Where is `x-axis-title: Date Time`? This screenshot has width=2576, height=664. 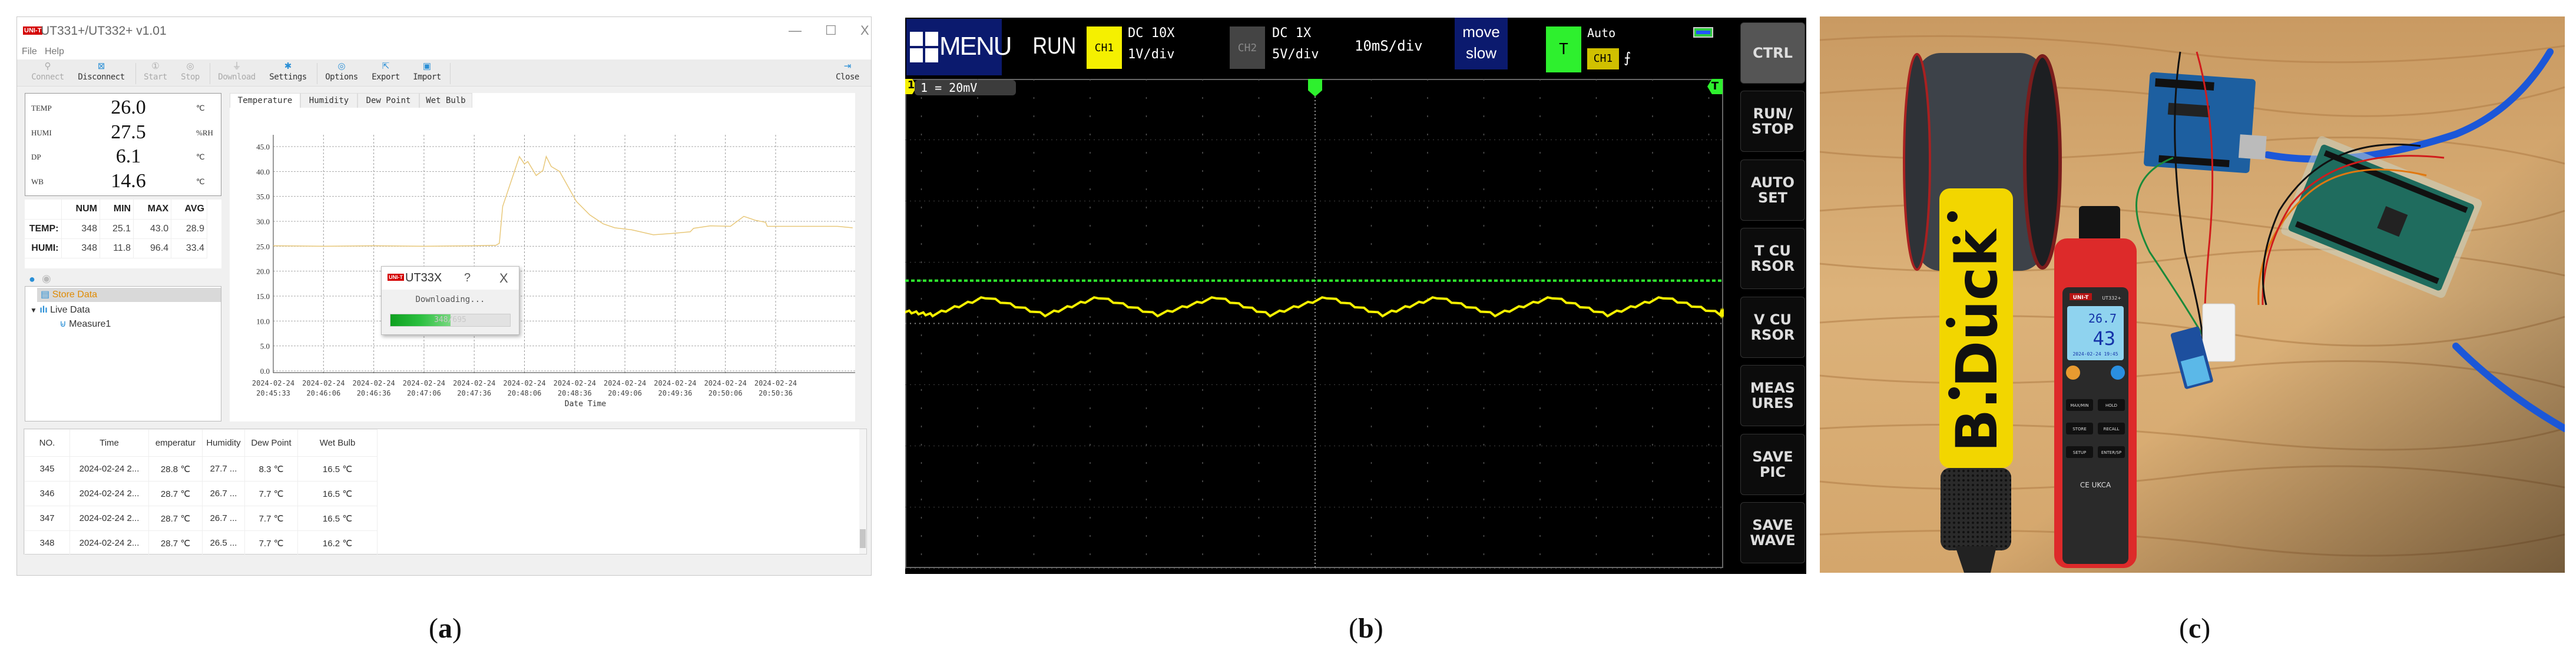
x-axis-title: Date Time is located at coordinates (586, 404).